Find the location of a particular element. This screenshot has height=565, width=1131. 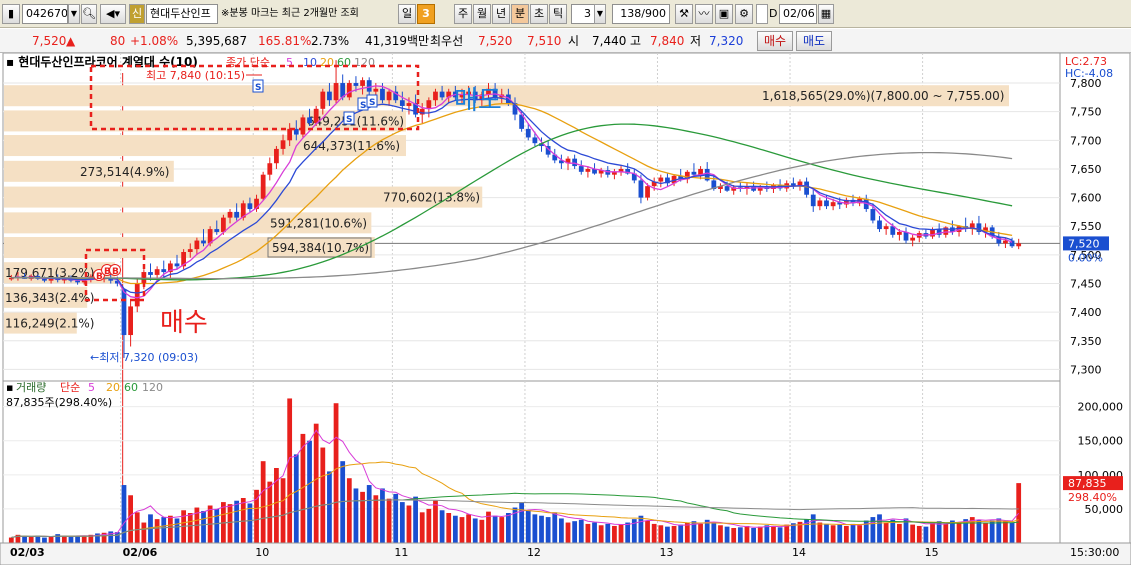

tool-icon: ⚒ is located at coordinates (684, 14).